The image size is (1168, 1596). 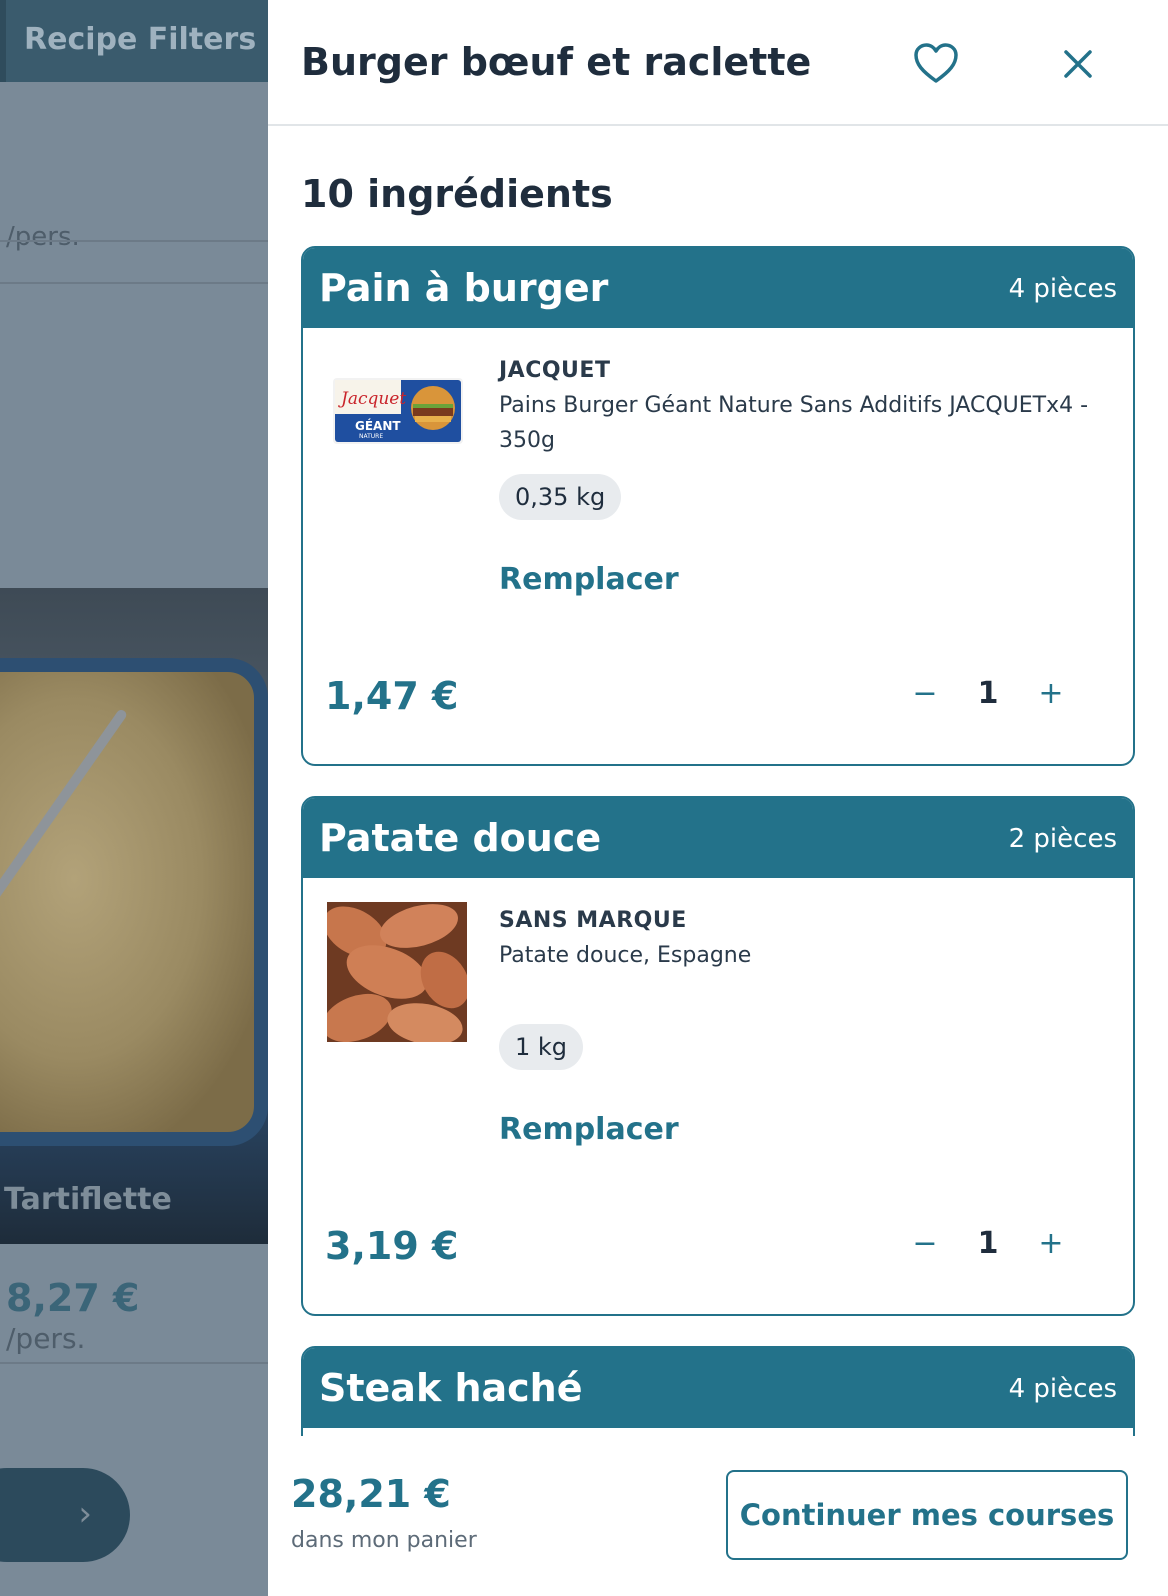 What do you see at coordinates (718, 838) in the screenshot?
I see `ingredient-card-header: Patate douce 2 pièces` at bounding box center [718, 838].